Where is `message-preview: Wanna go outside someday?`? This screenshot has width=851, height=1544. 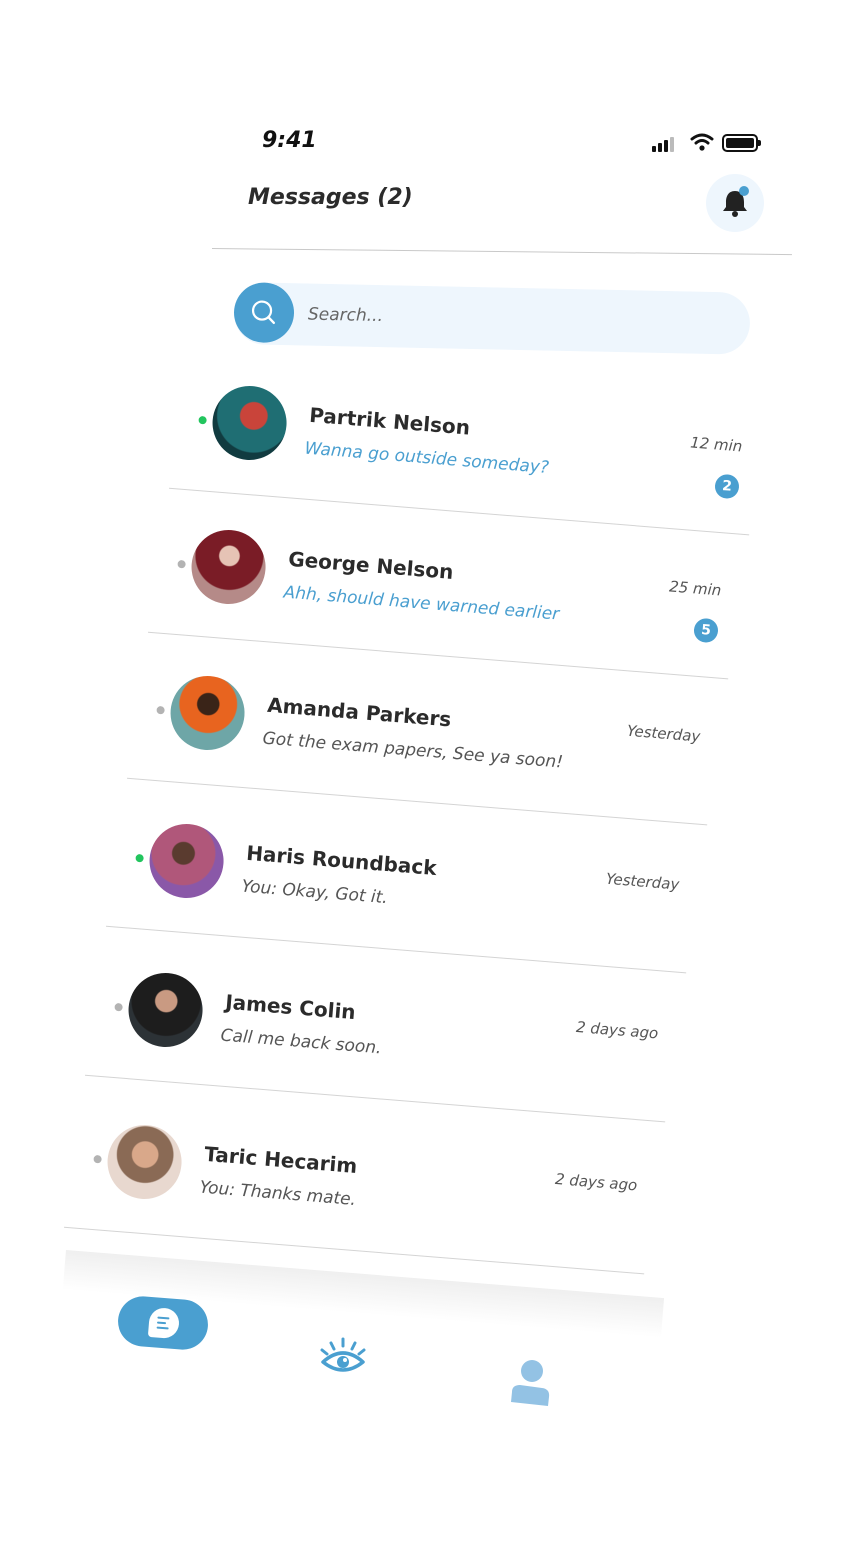 message-preview: Wanna go outside someday? is located at coordinates (426, 458).